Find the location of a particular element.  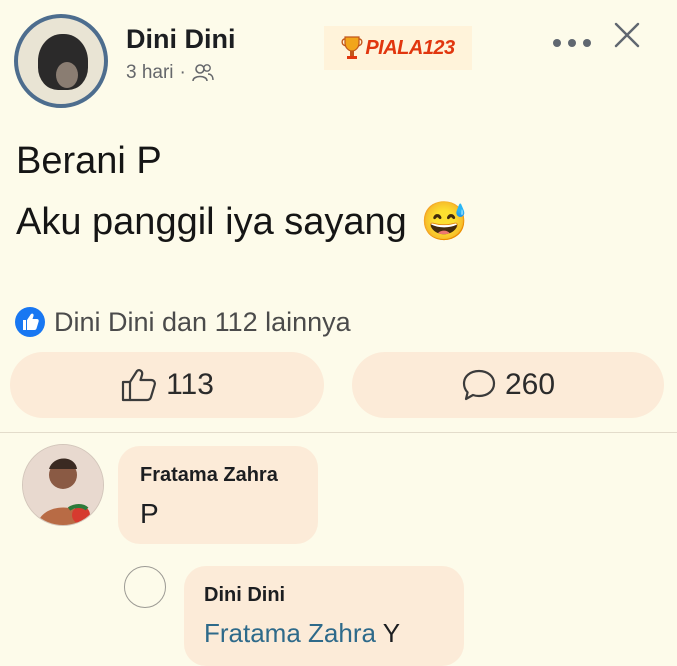

friends-icon is located at coordinates (203, 73).